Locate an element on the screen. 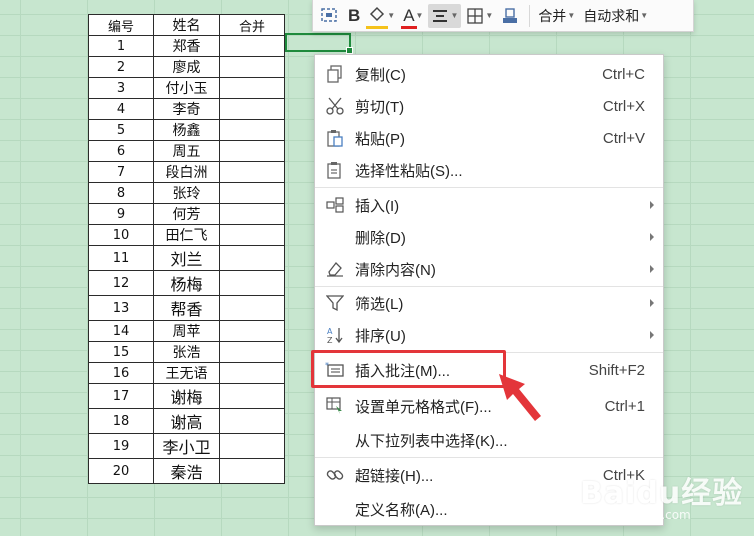 The image size is (754, 536). menu-item-shortcut: Ctrl+1 is located at coordinates (624, 406).